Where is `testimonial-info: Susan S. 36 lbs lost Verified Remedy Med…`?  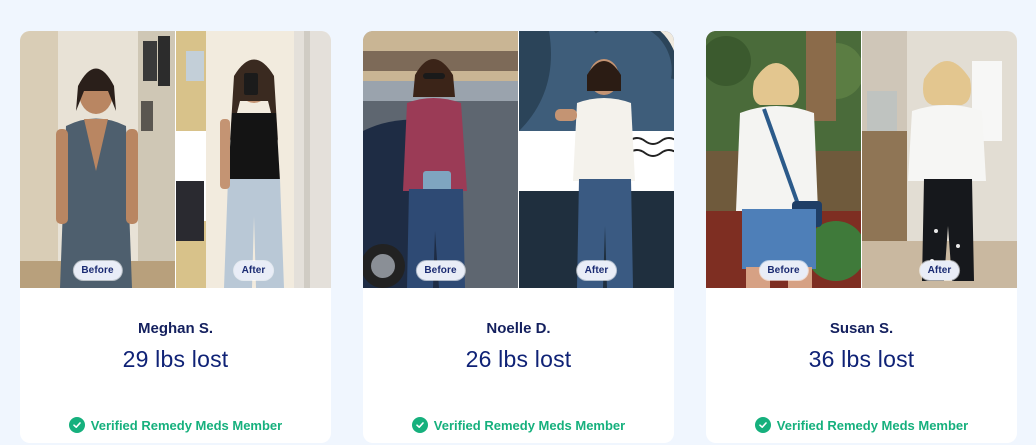 testimonial-info: Susan S. 36 lbs lost Verified Remedy Med… is located at coordinates (861, 365).